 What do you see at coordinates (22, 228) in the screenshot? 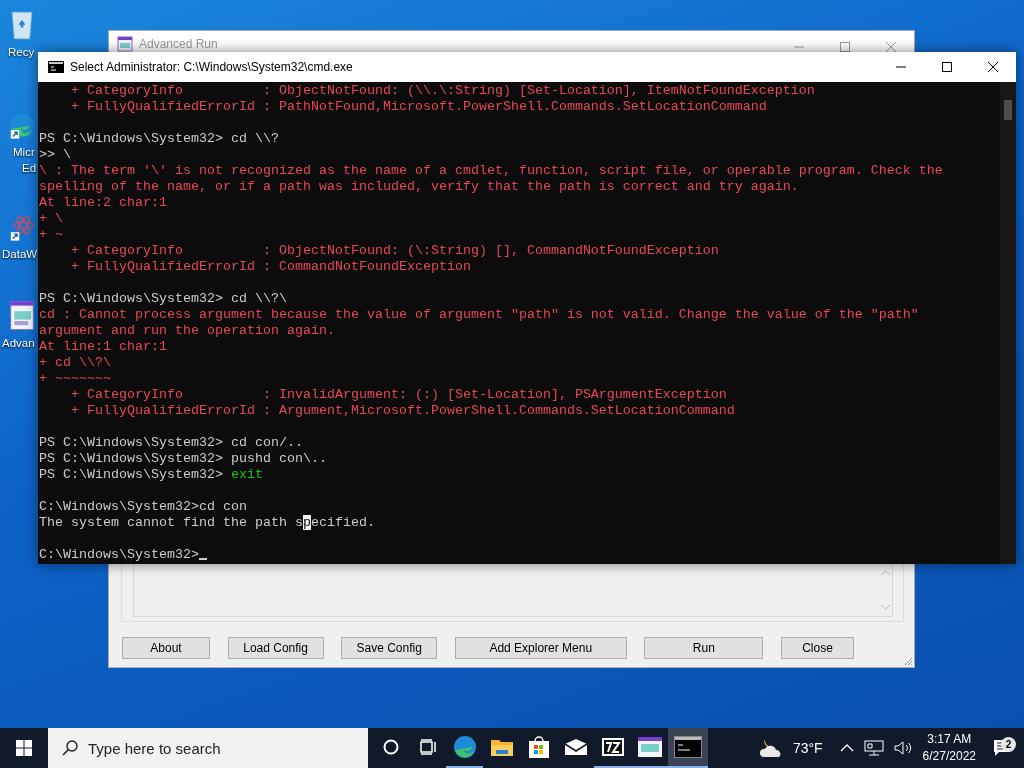
I see `desktop-atom-icon` at bounding box center [22, 228].